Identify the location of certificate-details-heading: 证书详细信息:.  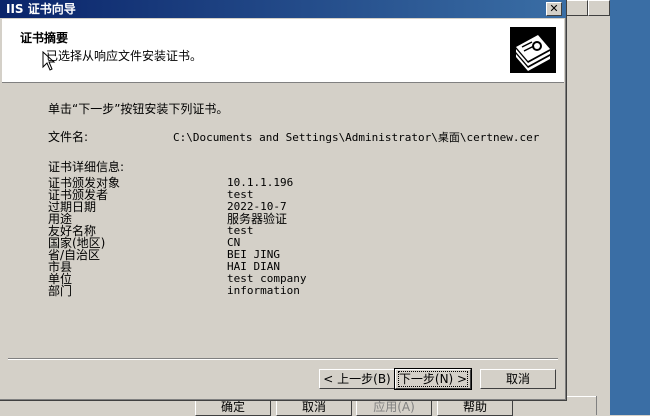
(86, 167).